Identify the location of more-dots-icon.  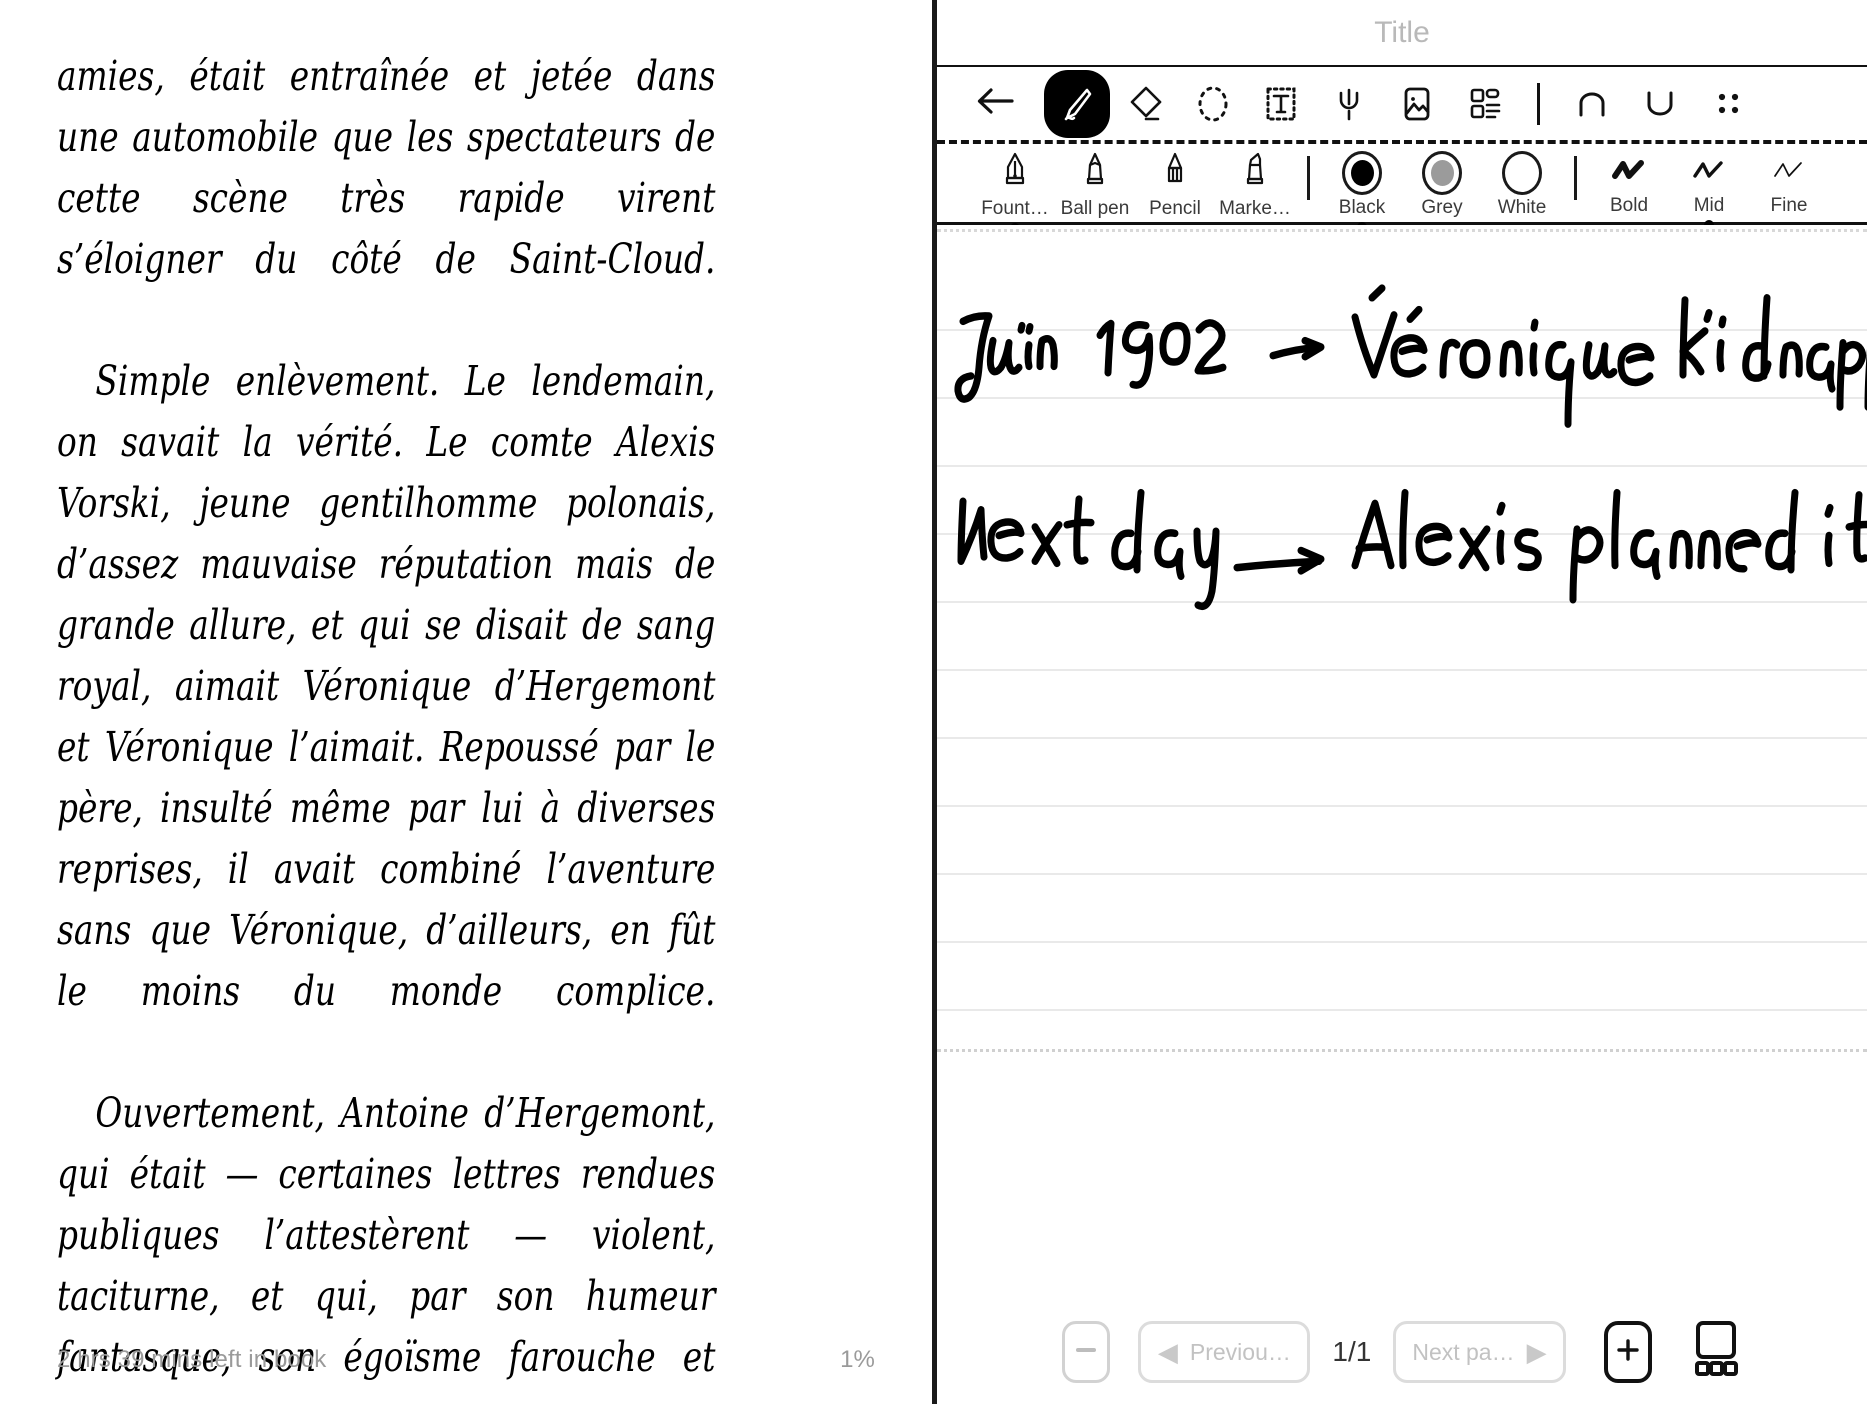
(1728, 104).